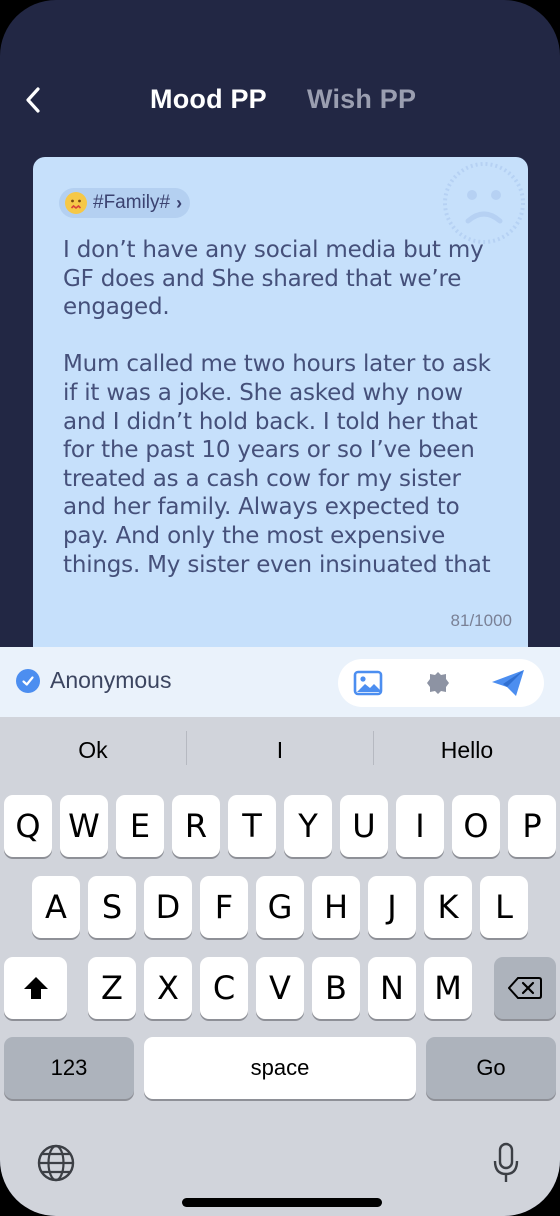 This screenshot has width=560, height=1216. I want to click on shift-key, so click(35, 988).